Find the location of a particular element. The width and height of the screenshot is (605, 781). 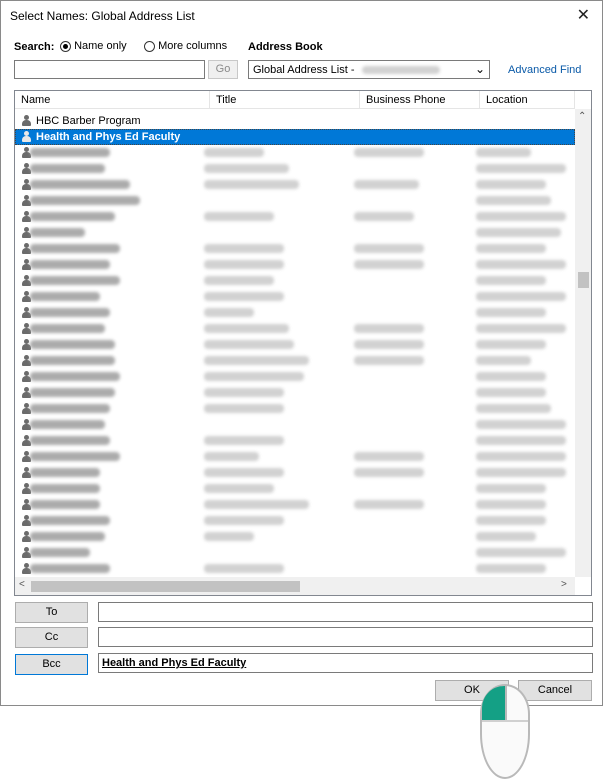

list-item-selected: Health and Phys Ed Faculty is located at coordinates (295, 137).